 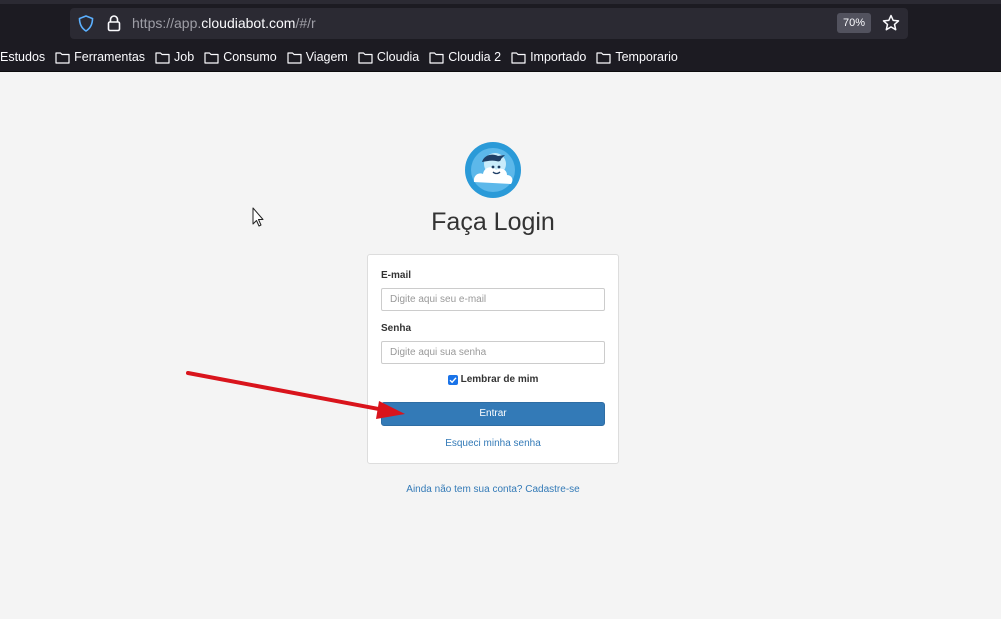 I want to click on remember-me-label: Lembrar de mim, so click(x=499, y=379).